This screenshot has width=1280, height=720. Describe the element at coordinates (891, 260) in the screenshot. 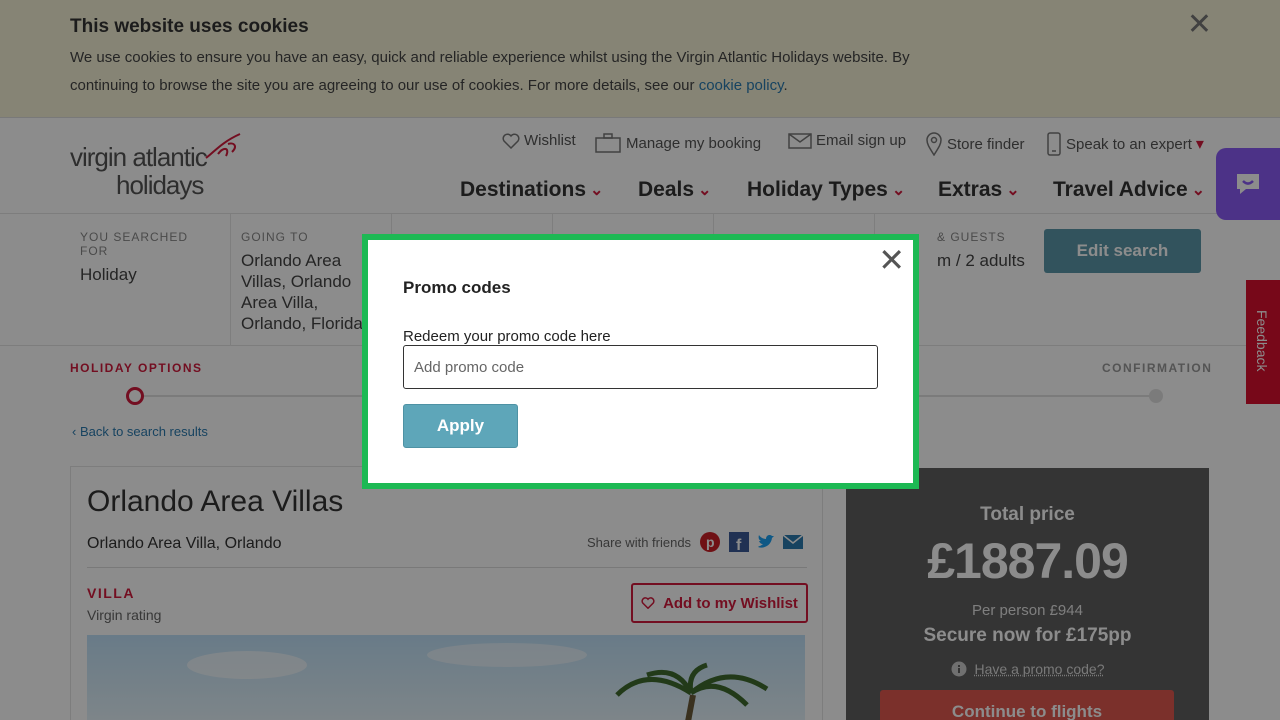

I see `modal-close-icon: ✕` at that location.